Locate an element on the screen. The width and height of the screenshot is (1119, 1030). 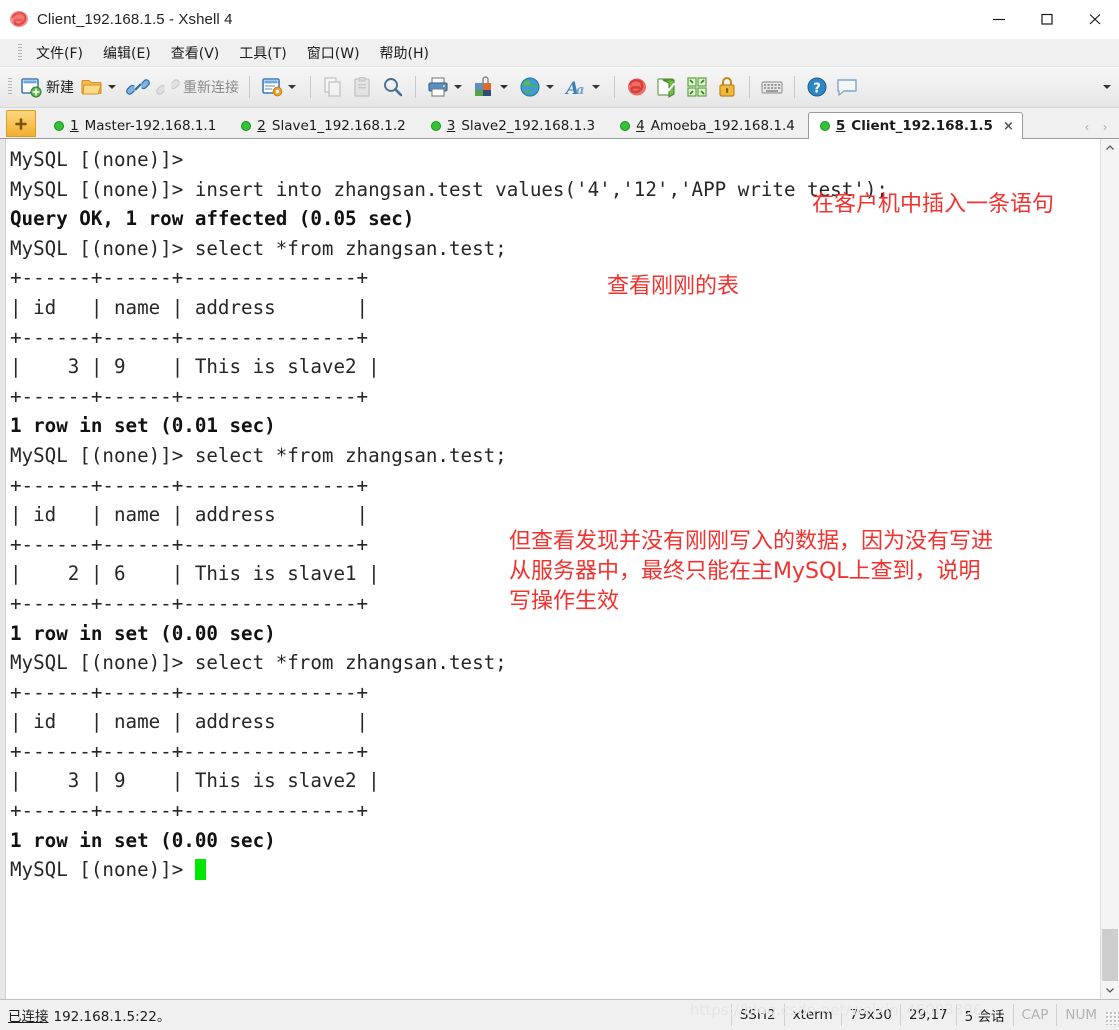
window-controls is located at coordinates (1047, 19).